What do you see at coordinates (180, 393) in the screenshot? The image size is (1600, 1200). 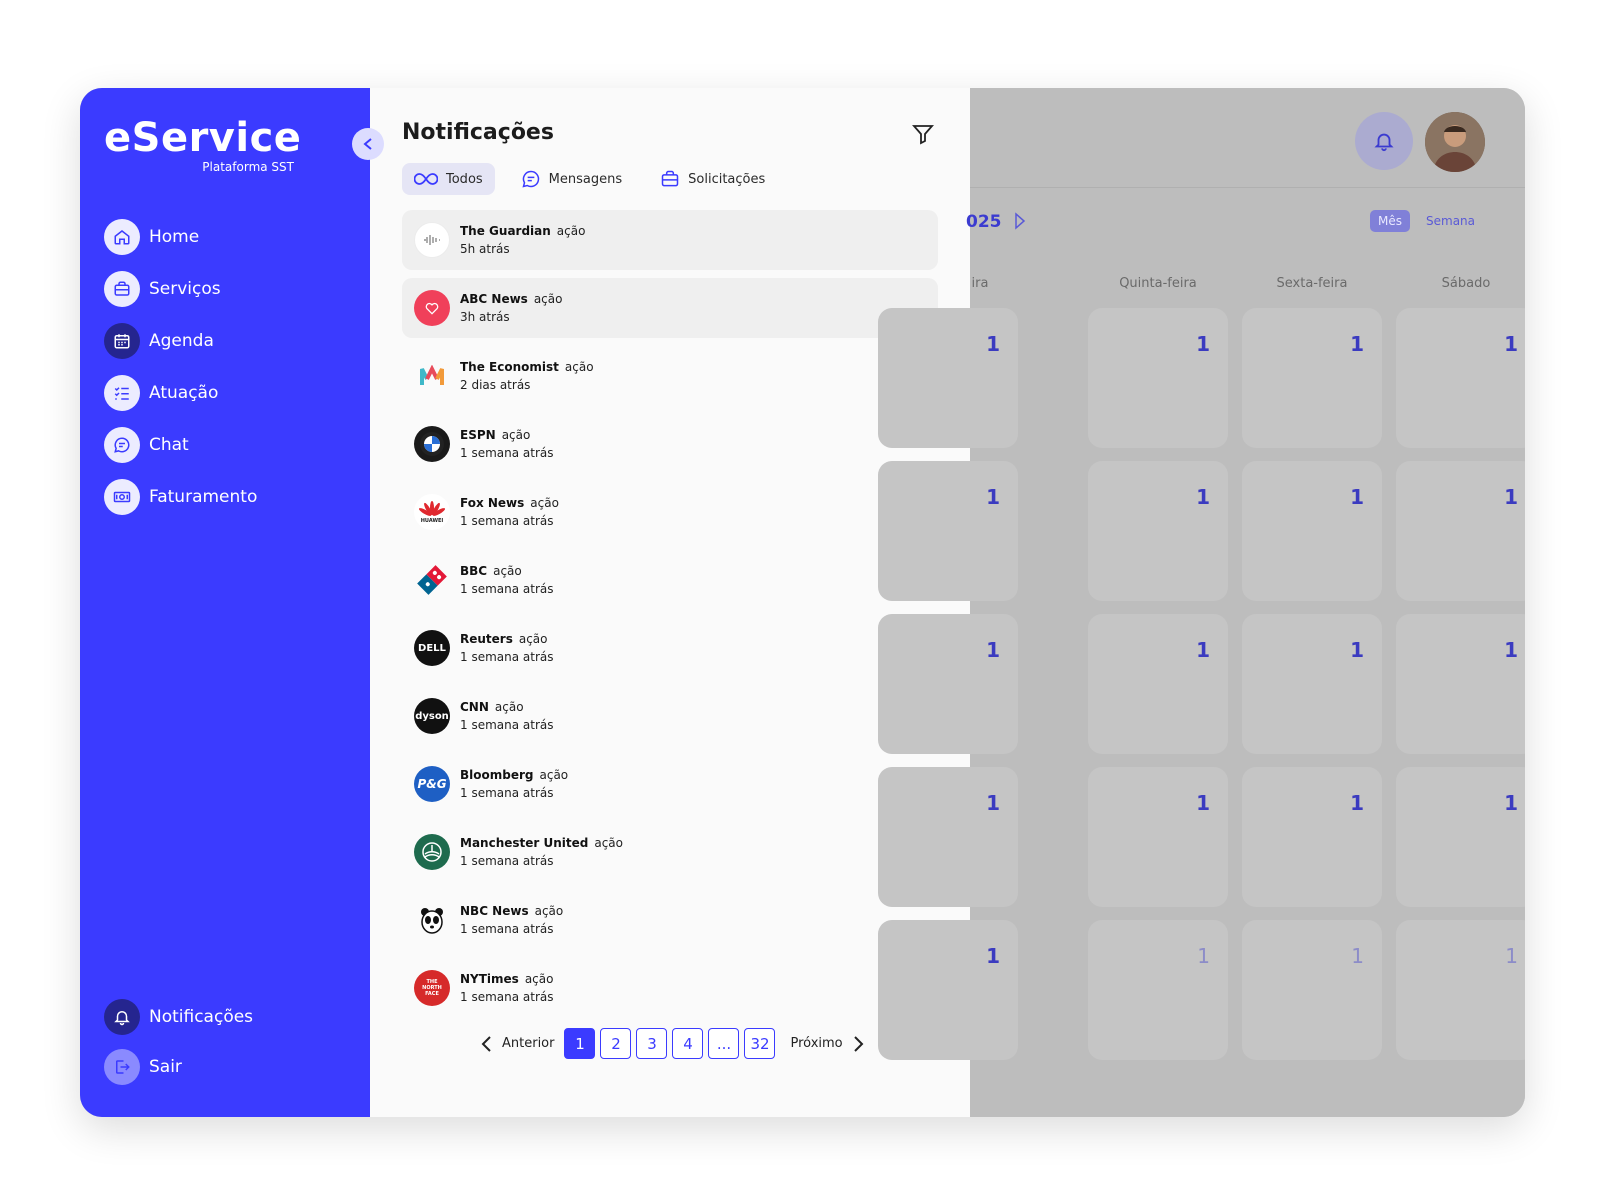 I see `sidebar-item-atuacao: Atuação` at bounding box center [180, 393].